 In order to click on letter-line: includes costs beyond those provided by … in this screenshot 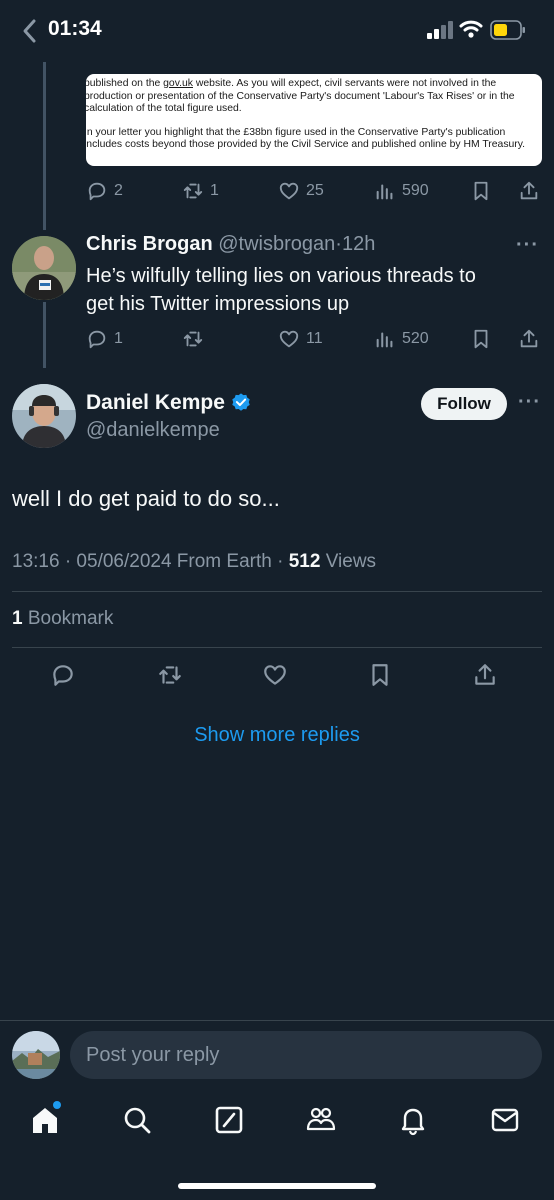, I will do `click(306, 145)`.